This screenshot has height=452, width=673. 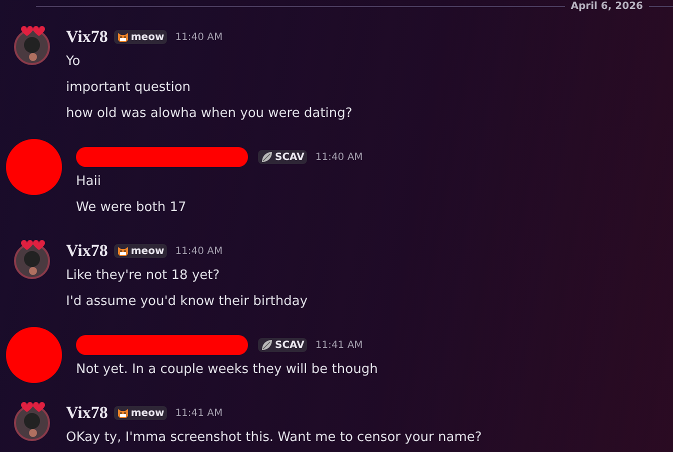 I want to click on message-text: Yo, so click(x=74, y=62).